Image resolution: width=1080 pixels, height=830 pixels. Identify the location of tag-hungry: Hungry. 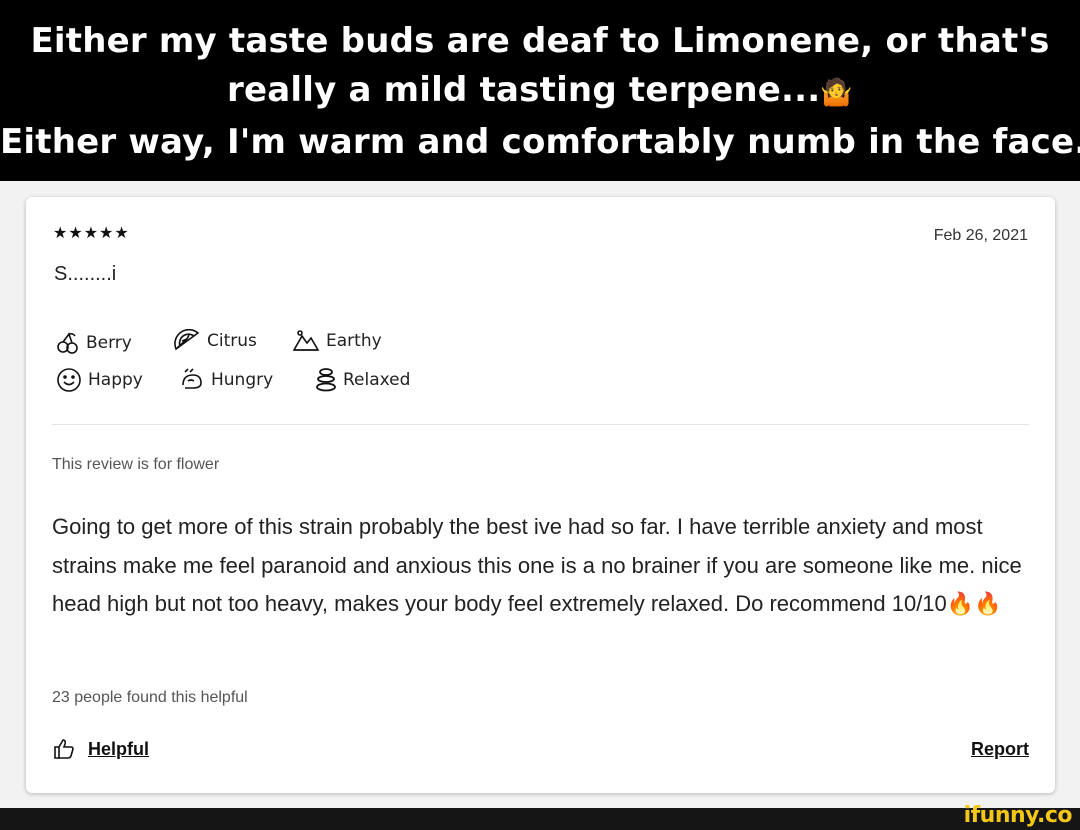
(226, 380).